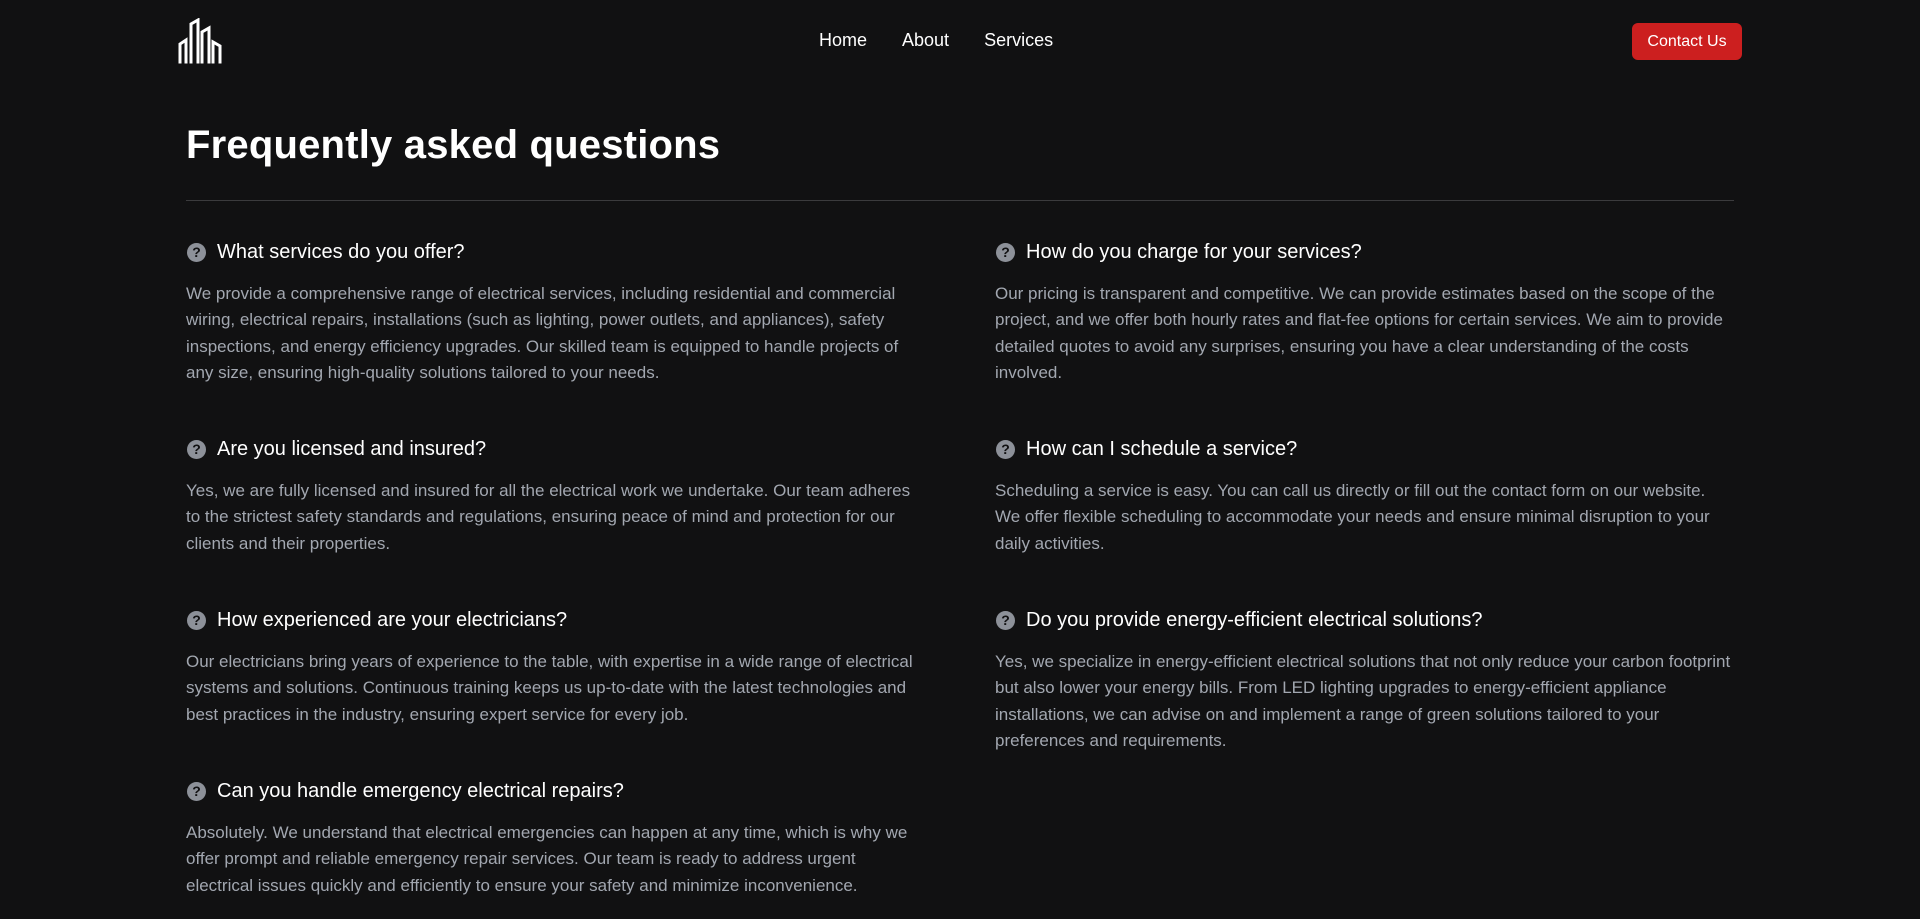 The height and width of the screenshot is (919, 1920). What do you see at coordinates (453, 145) in the screenshot?
I see `page-title: Frequently asked questions` at bounding box center [453, 145].